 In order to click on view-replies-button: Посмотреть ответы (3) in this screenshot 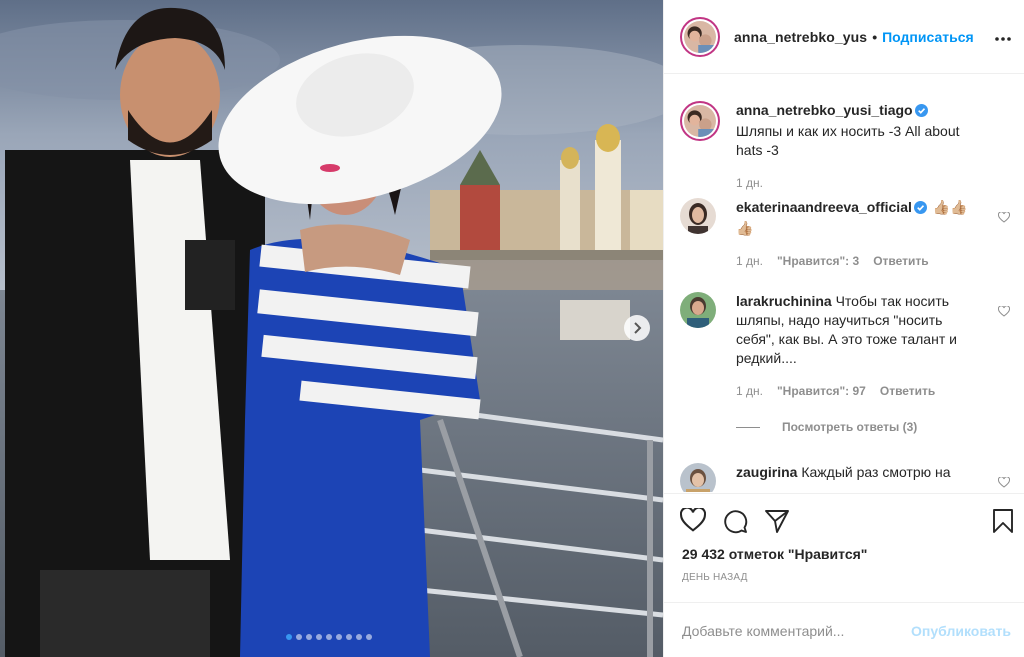, I will do `click(826, 427)`.